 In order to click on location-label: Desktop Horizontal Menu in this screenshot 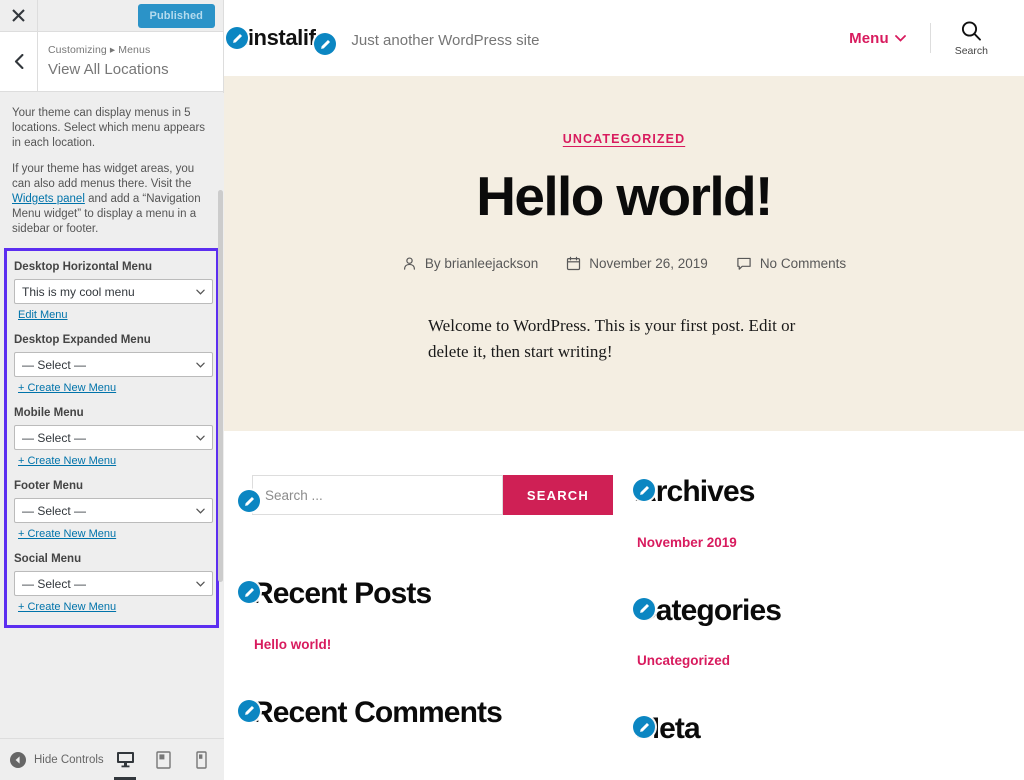, I will do `click(83, 267)`.